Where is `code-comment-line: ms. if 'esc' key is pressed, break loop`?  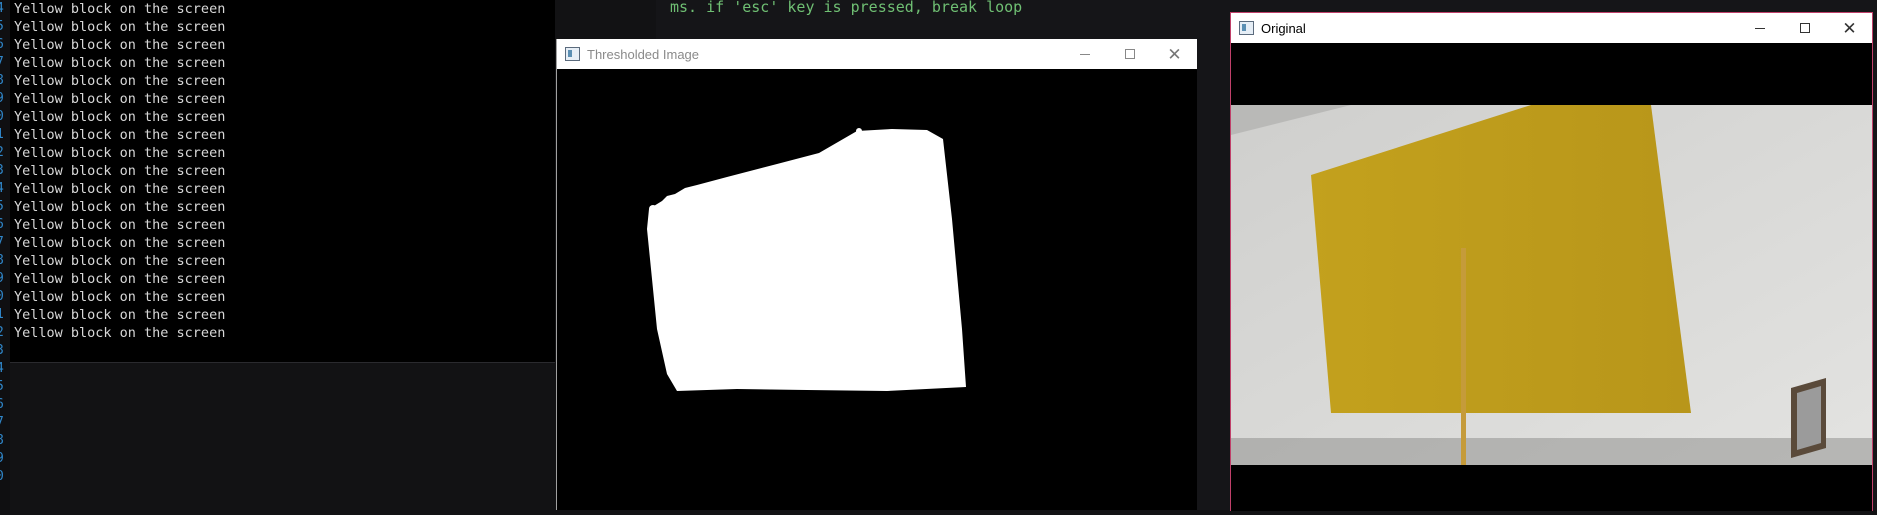
code-comment-line: ms. if 'esc' key is pressed, break loop is located at coordinates (846, 8).